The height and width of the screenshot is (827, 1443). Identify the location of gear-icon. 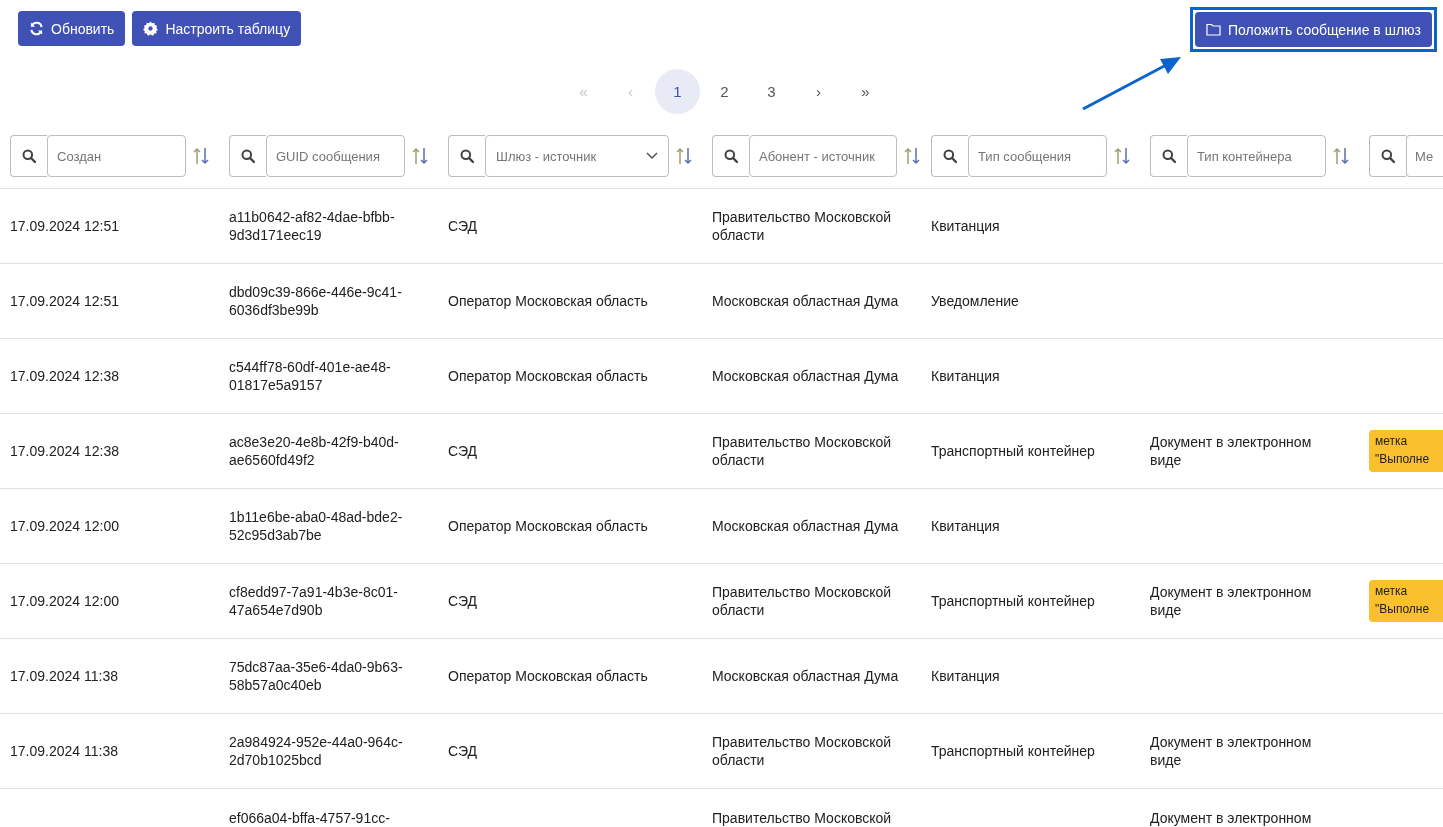
(151, 28).